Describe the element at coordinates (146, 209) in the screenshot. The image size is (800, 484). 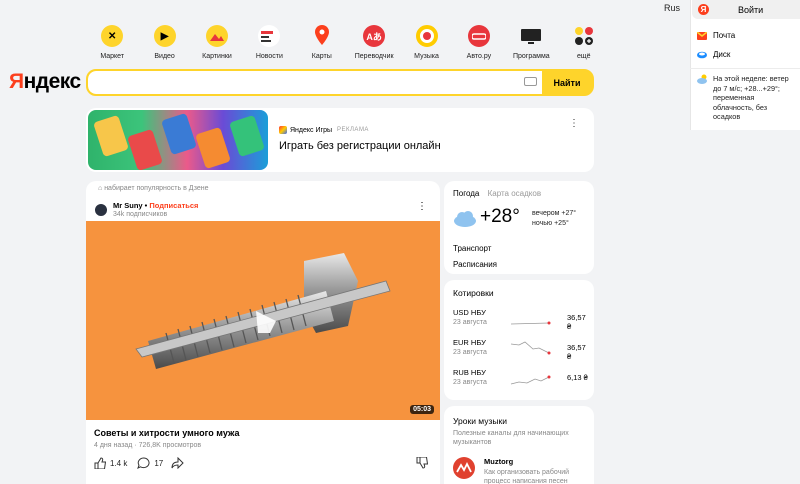
I see `author-block: Mr Suny • Подписаться 34k подписчиков` at that location.